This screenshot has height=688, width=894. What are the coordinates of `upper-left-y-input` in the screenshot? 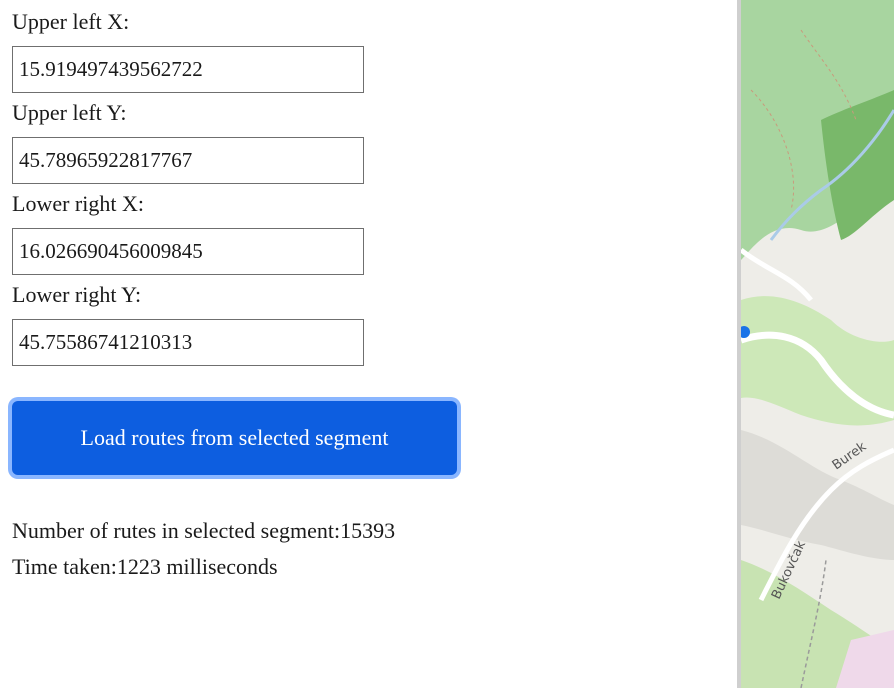 It's located at (188, 160).